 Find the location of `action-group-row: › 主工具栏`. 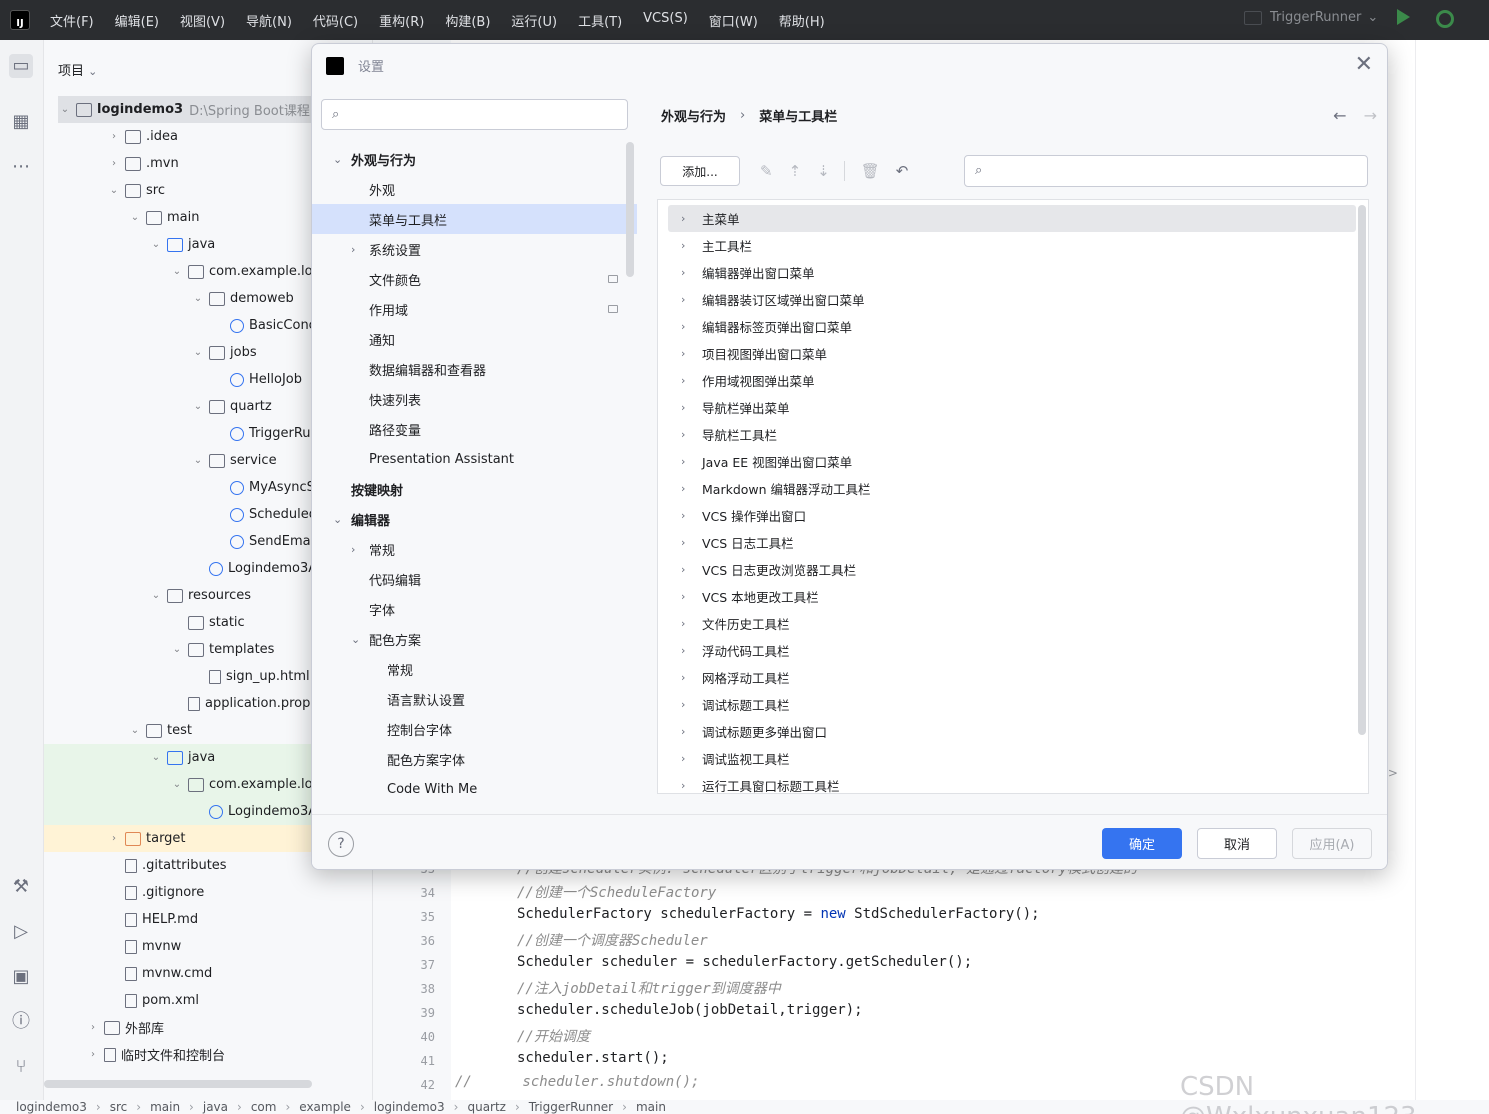

action-group-row: › 主工具栏 is located at coordinates (1008, 245).